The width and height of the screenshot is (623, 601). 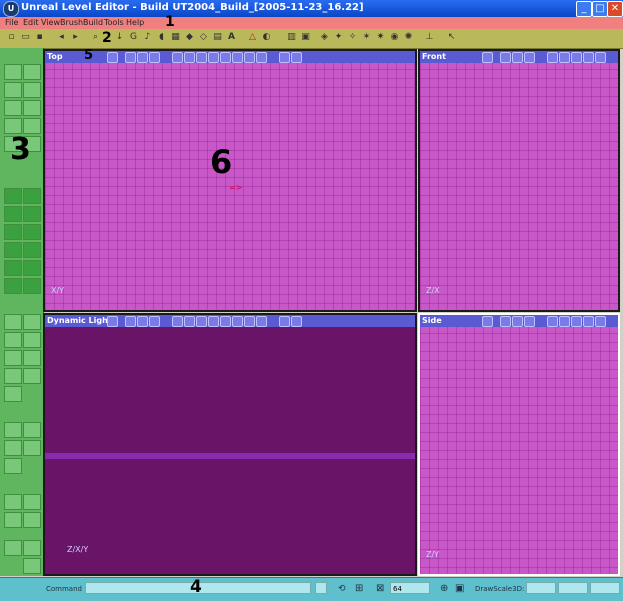 I want to click on texture-browser-icon: ▦, so click(x=175, y=37).